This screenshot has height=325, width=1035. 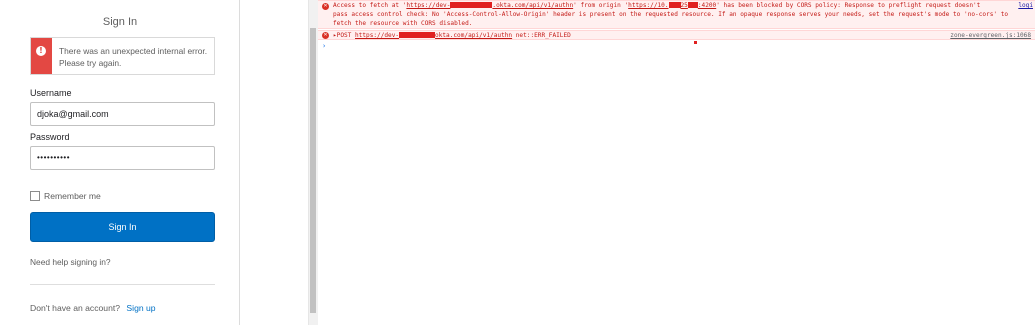 I want to click on post-url-b: okta.com/api/v1/authn, so click(x=474, y=35).